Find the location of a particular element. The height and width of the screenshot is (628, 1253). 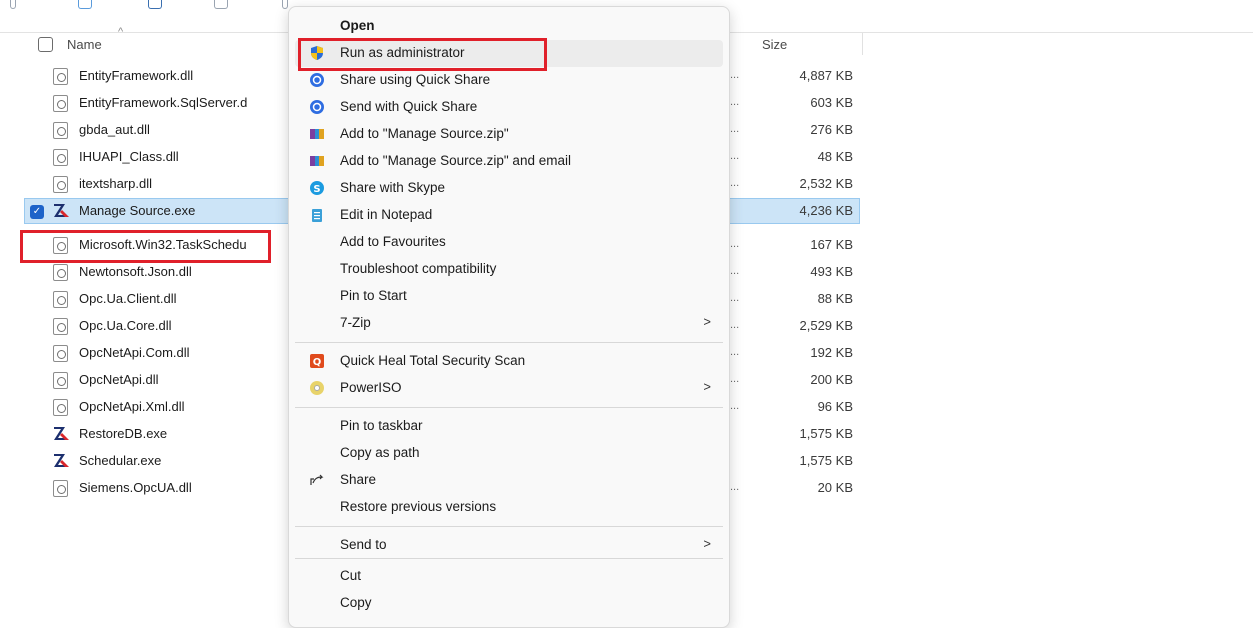

menu-item-open: Open is located at coordinates (509, 26).